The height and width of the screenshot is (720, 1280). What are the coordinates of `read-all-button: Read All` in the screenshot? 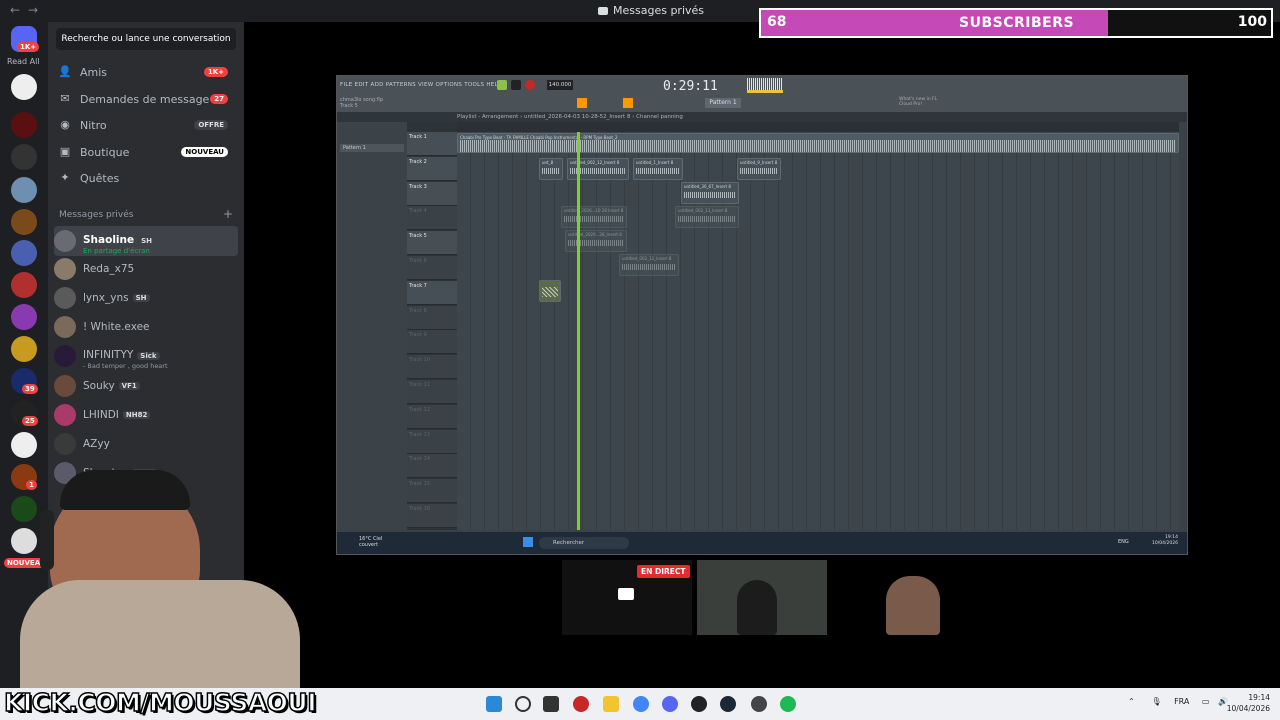 It's located at (23, 61).